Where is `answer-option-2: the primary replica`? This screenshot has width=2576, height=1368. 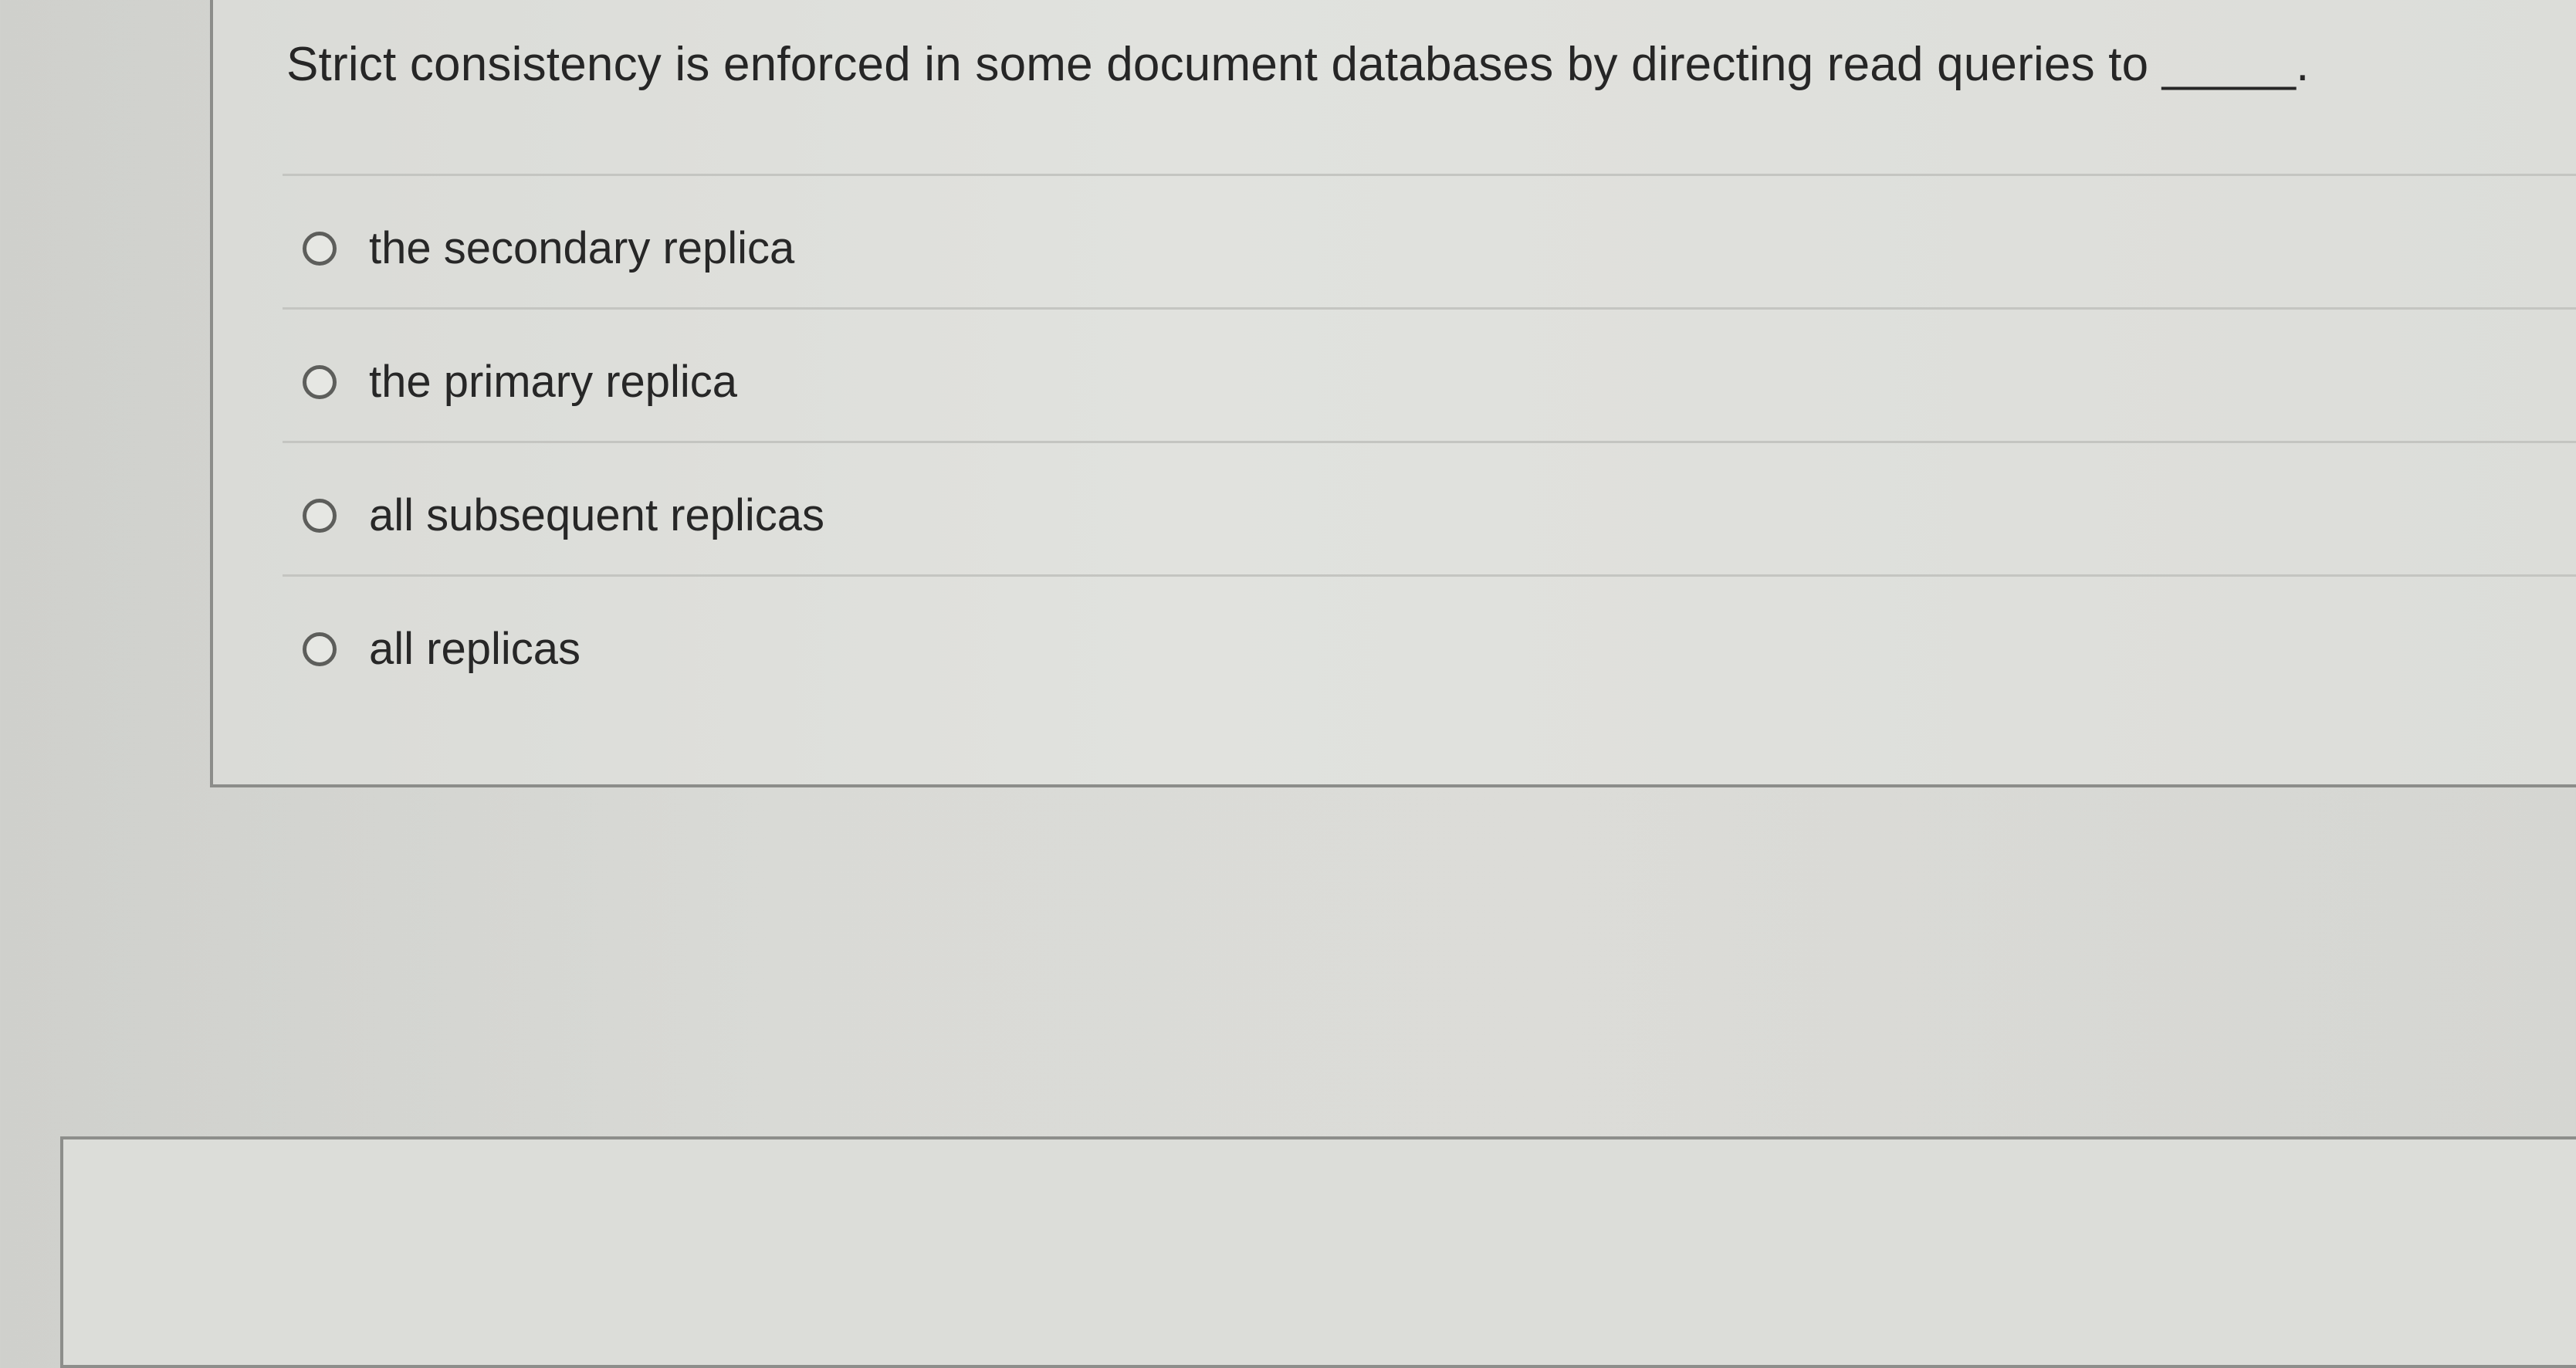
answer-option-2: the primary replica is located at coordinates (1430, 374).